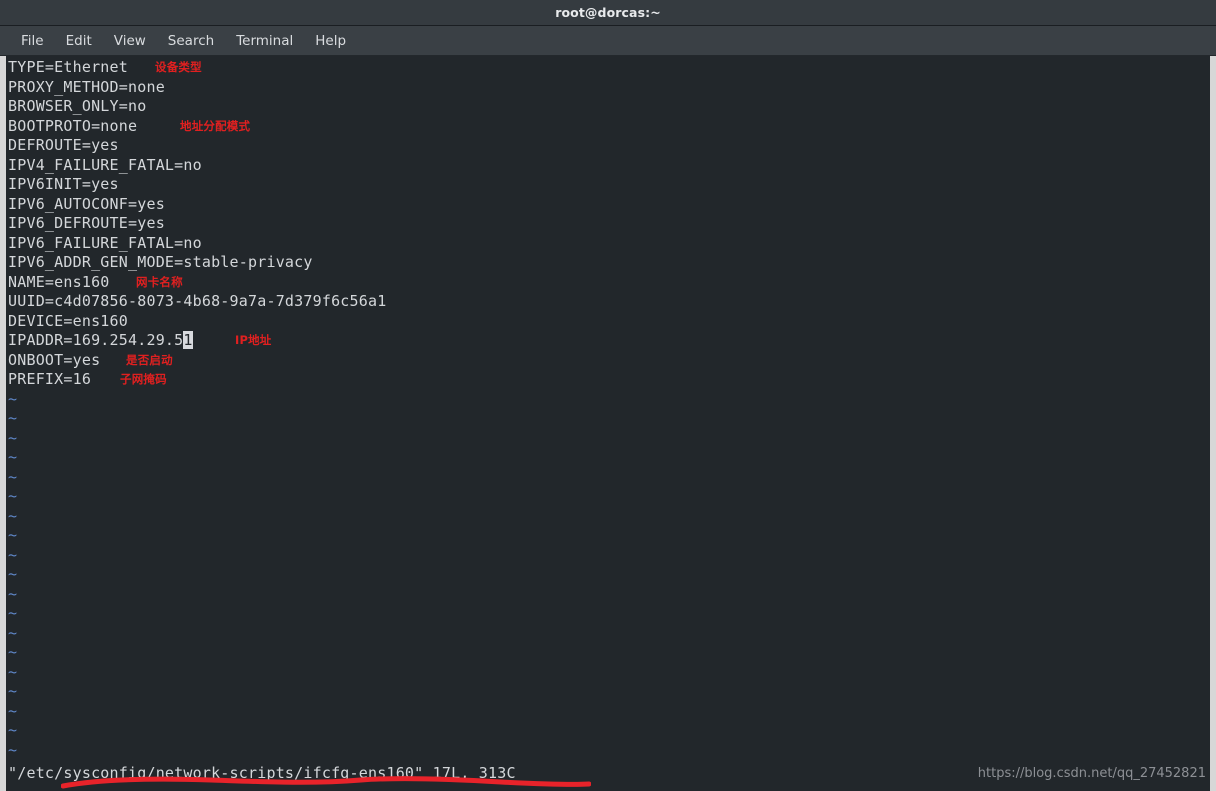 The width and height of the screenshot is (1216, 791). I want to click on vim-line: NAME=ens160 网卡名称, so click(612, 283).